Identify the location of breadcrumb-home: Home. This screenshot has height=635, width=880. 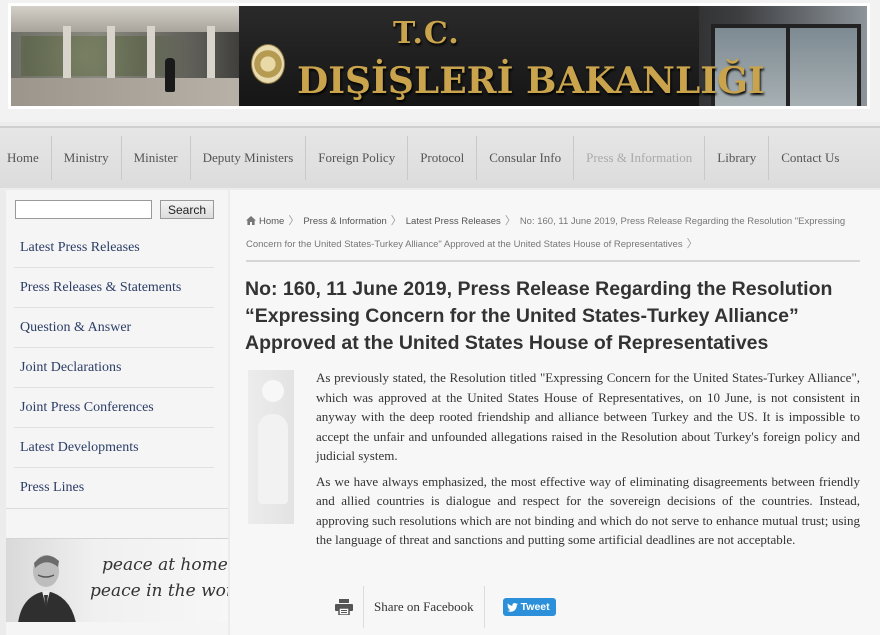
(271, 221).